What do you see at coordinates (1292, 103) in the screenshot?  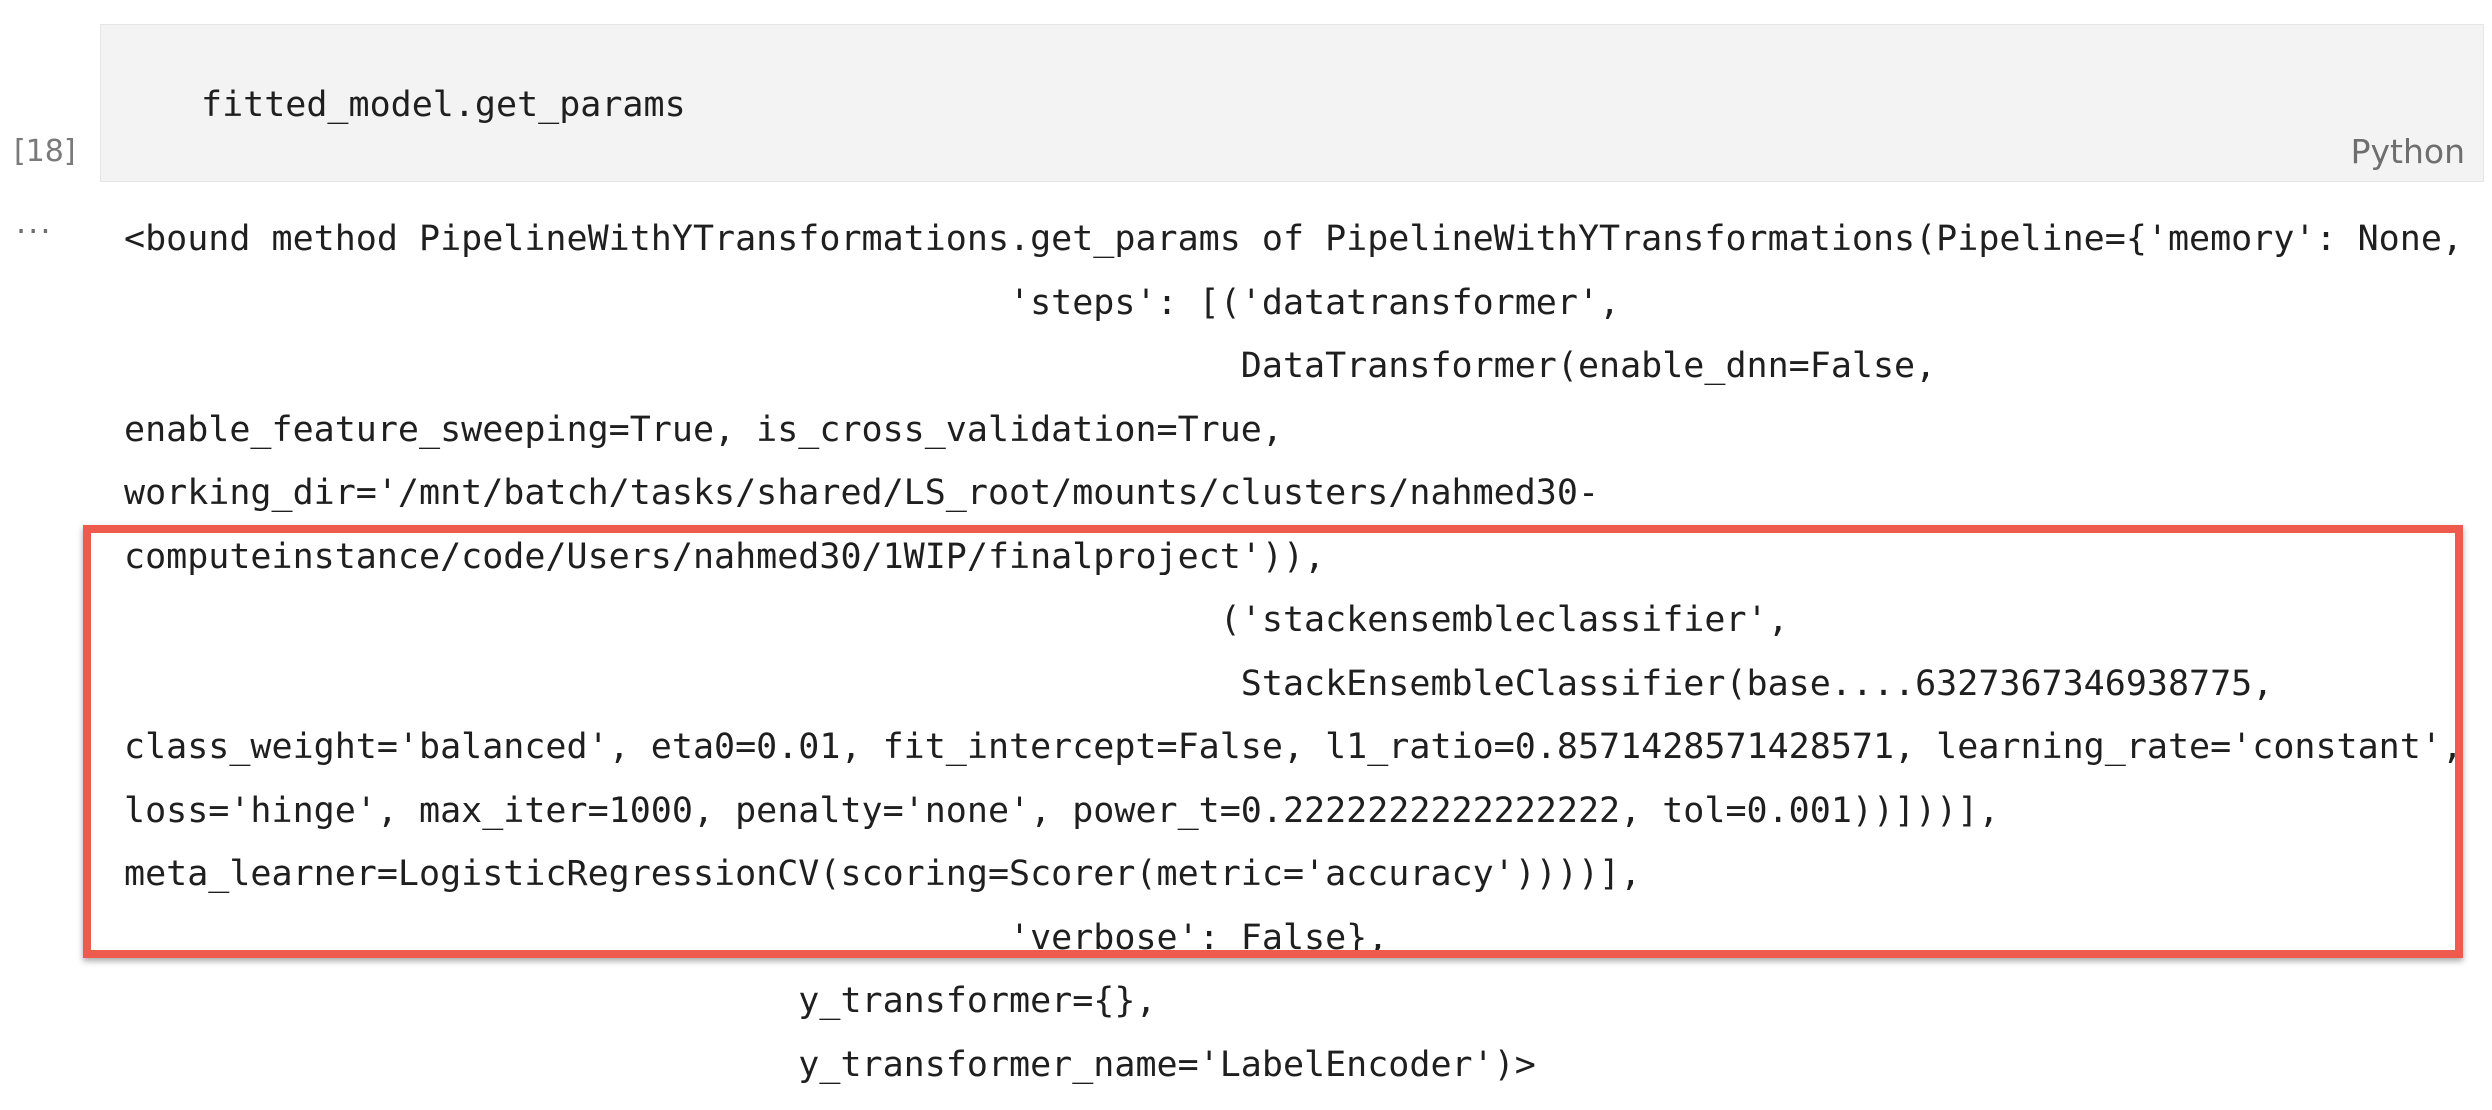 I see `code-cell-input: fitted_model.get_params Python` at bounding box center [1292, 103].